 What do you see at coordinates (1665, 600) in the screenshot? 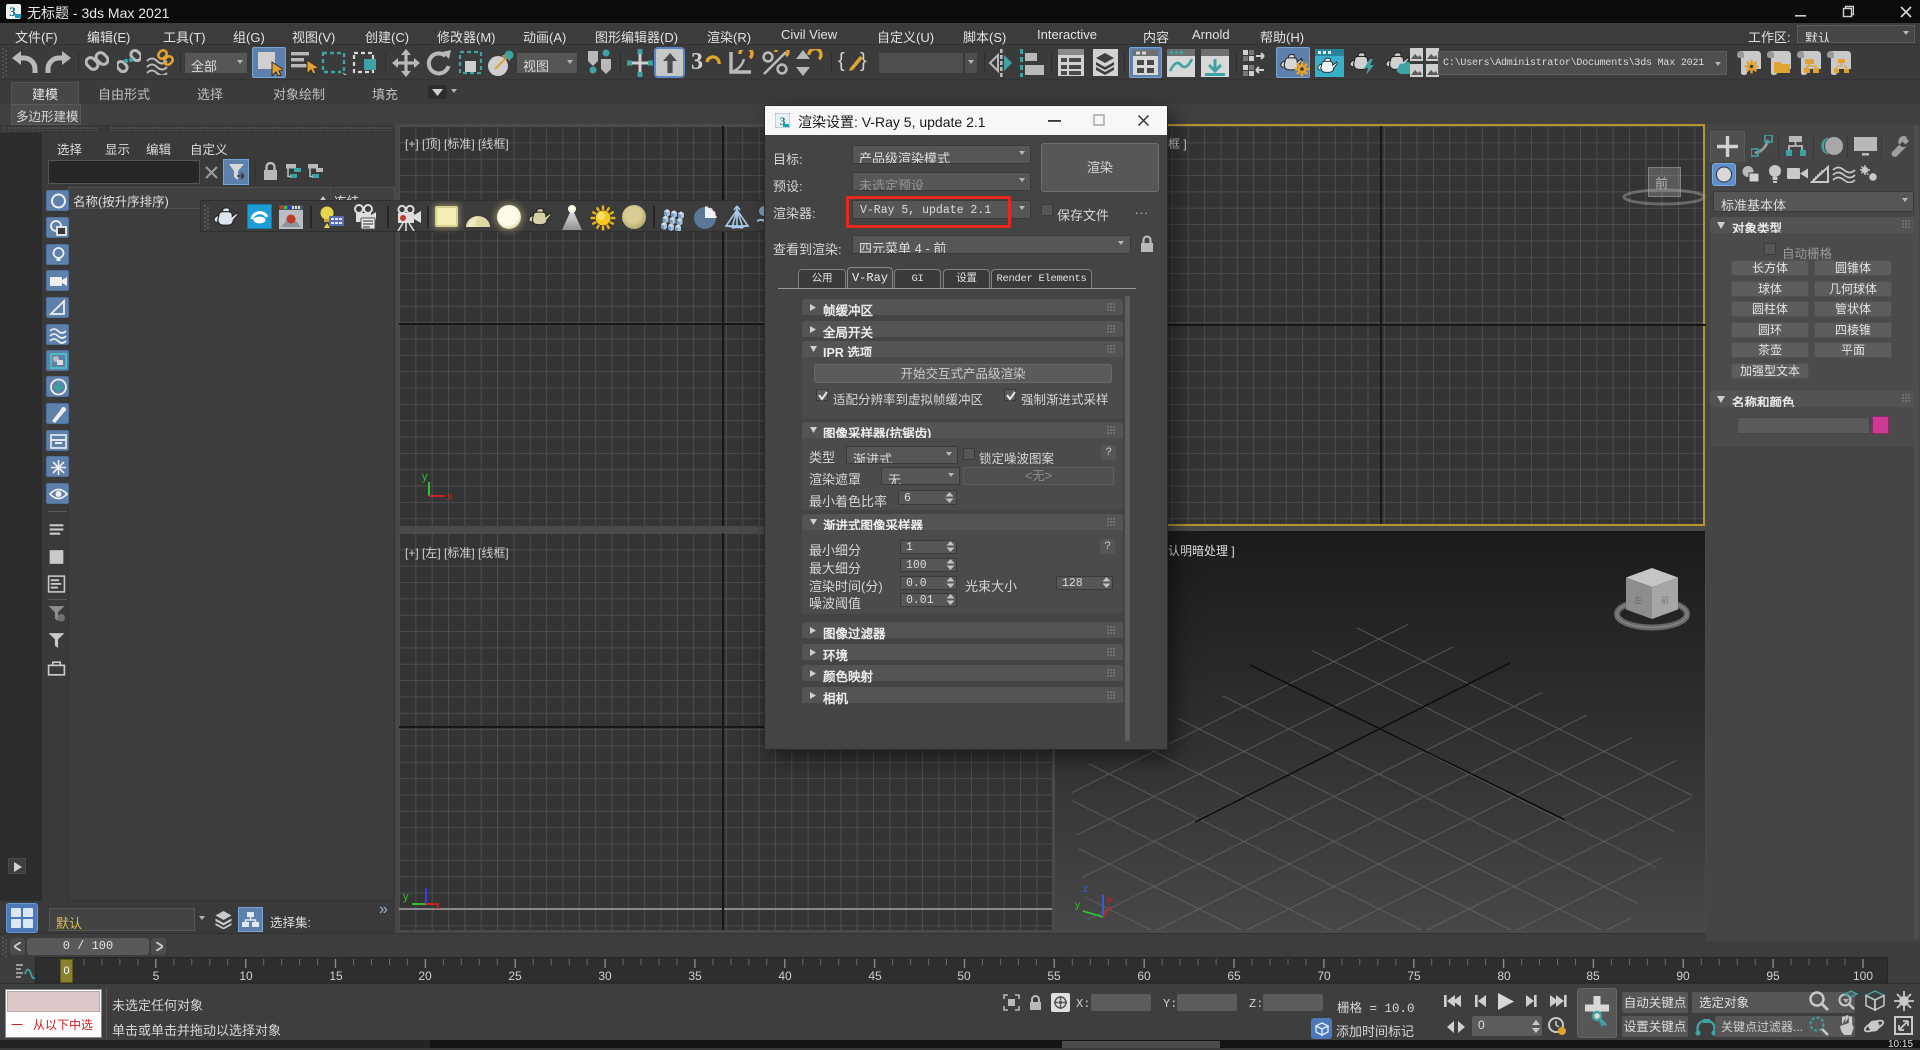
I see `svg-text: 前` at bounding box center [1665, 600].